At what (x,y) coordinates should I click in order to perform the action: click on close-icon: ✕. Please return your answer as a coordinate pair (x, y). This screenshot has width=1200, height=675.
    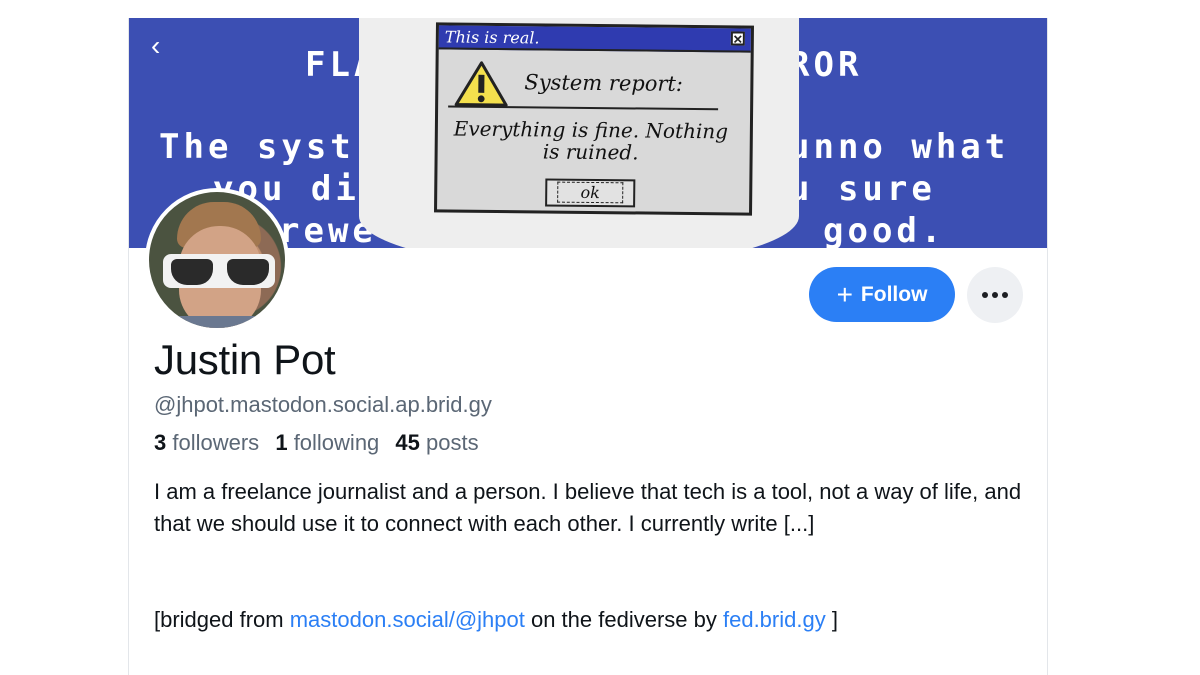
    Looking at the image, I should click on (737, 39).